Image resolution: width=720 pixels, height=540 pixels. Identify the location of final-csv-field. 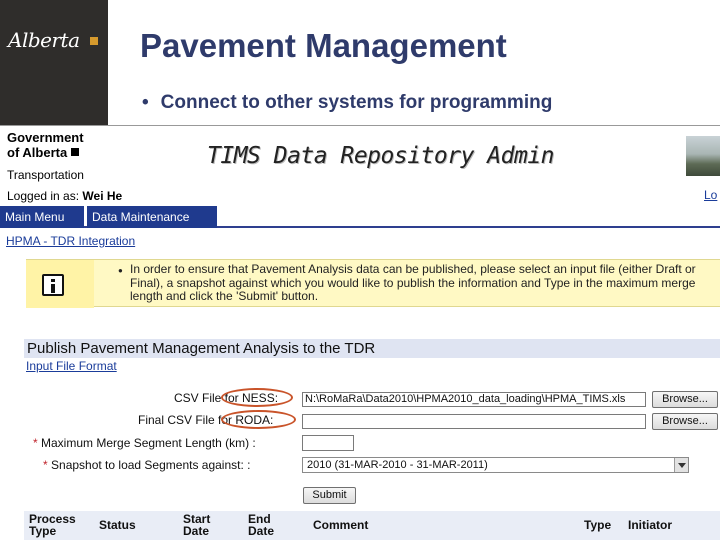
(474, 421).